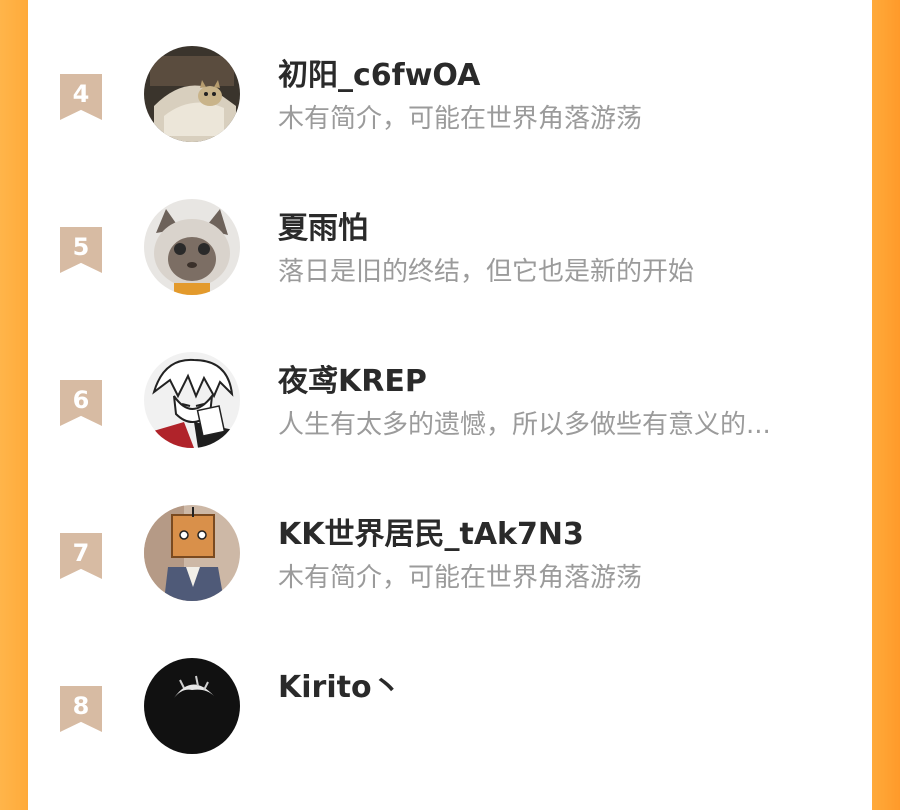 The height and width of the screenshot is (810, 900). What do you see at coordinates (81, 247) in the screenshot?
I see `rank-number: 5` at bounding box center [81, 247].